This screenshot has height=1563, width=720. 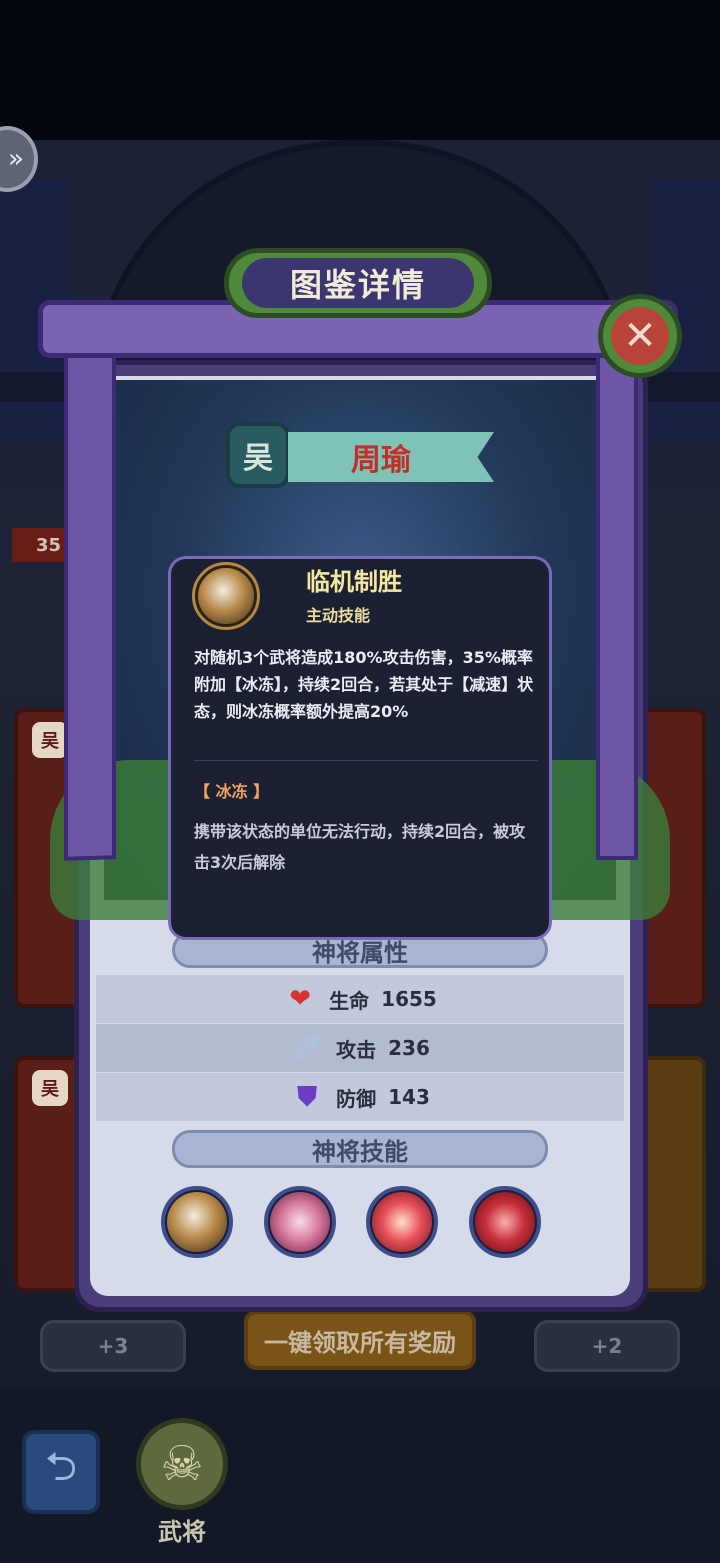 What do you see at coordinates (232, 791) in the screenshot?
I see `tooltip-status-name: 【 冰冻 】` at bounding box center [232, 791].